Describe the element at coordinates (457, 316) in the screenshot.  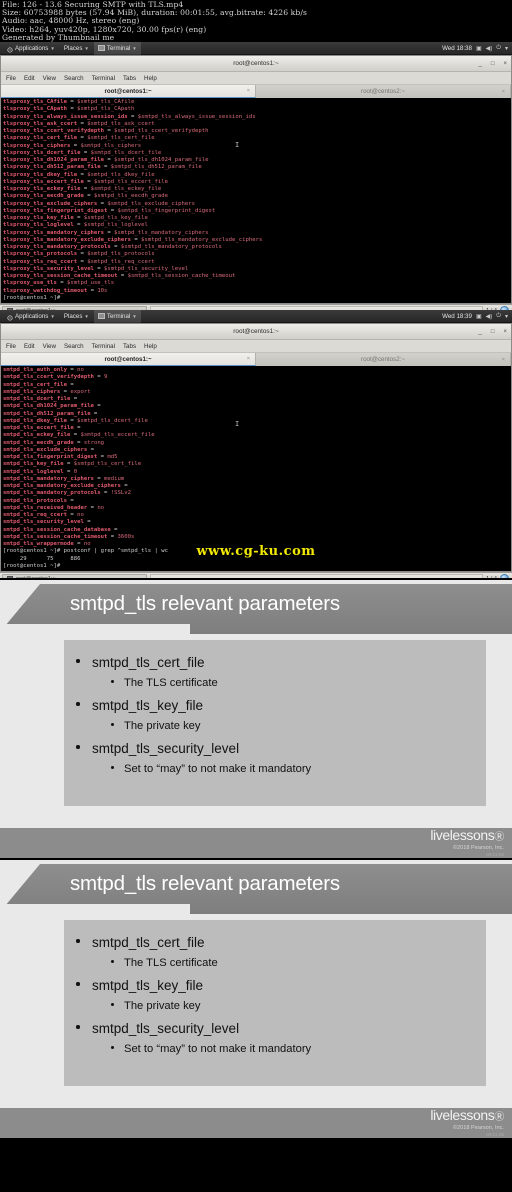
I see `panel-clock: Wed 18:39` at that location.